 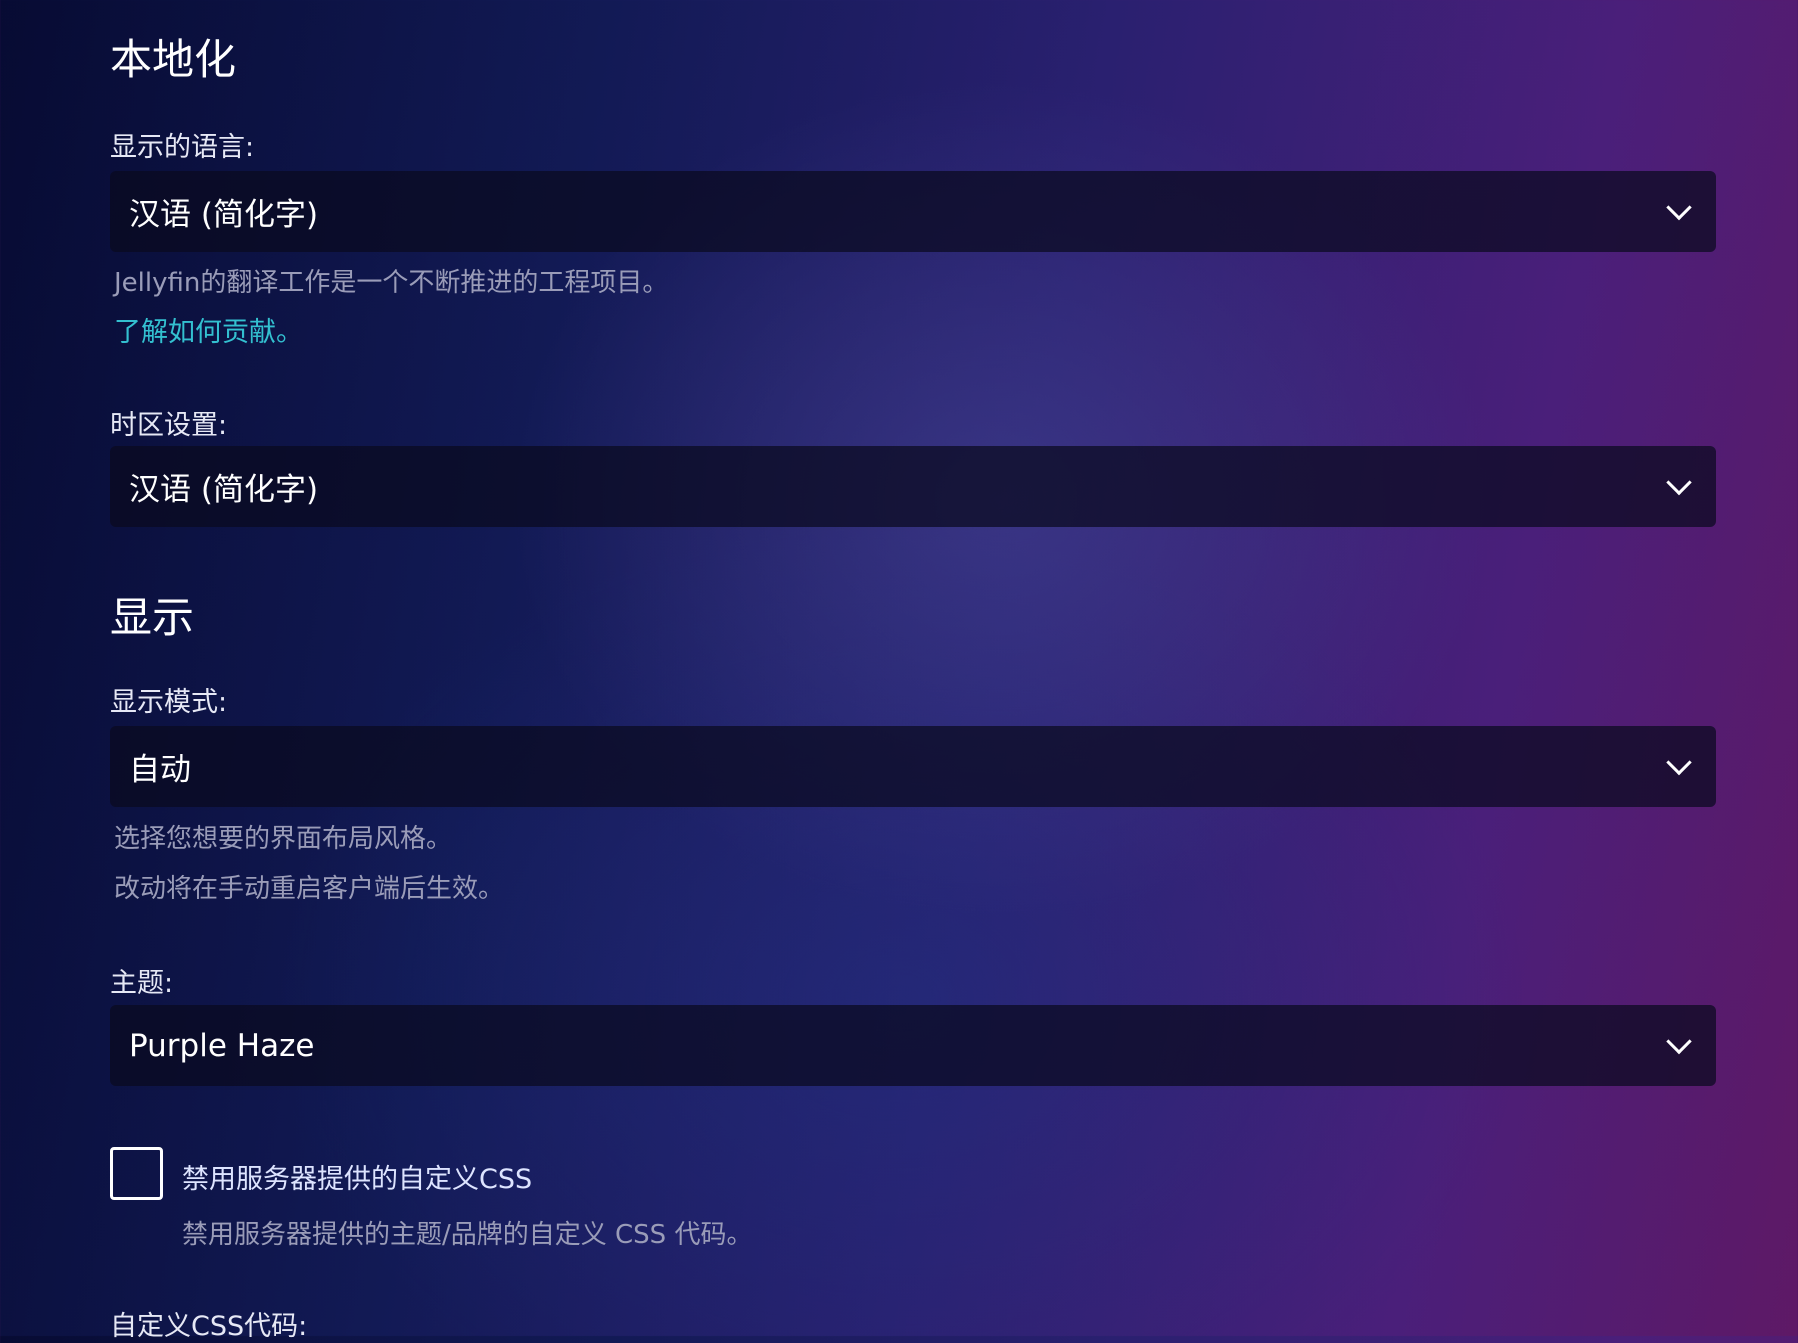 What do you see at coordinates (169, 425) in the screenshot?
I see `timezone-label: 时区设置:` at bounding box center [169, 425].